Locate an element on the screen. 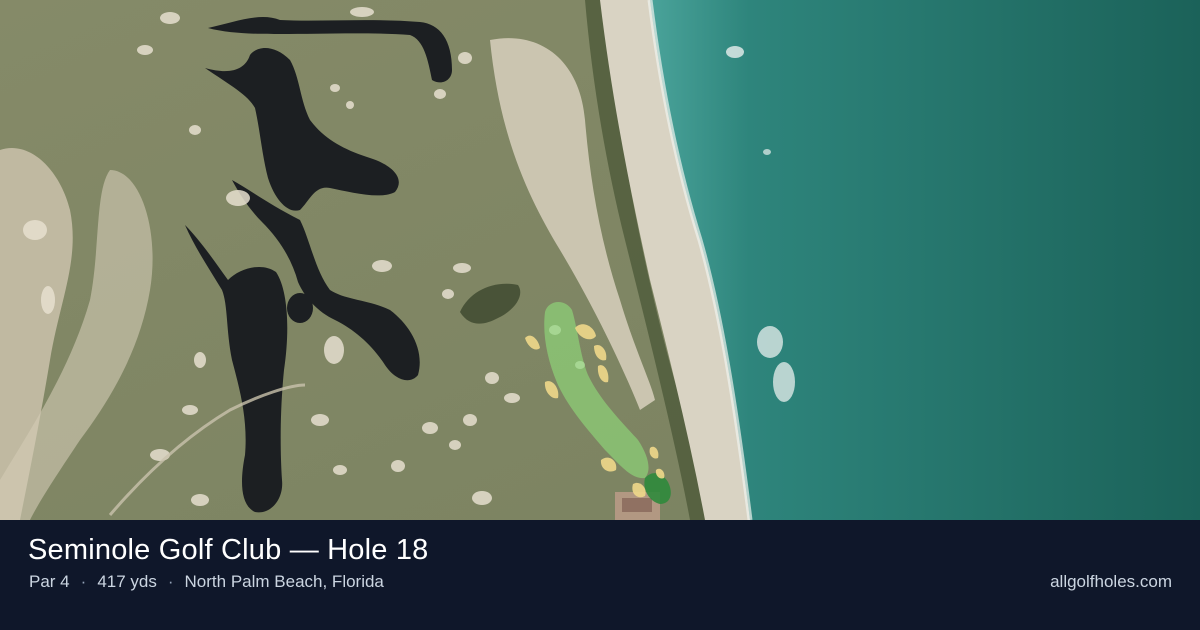 This screenshot has height=630, width=1200. yardage-label: 417 yds is located at coordinates (127, 581).